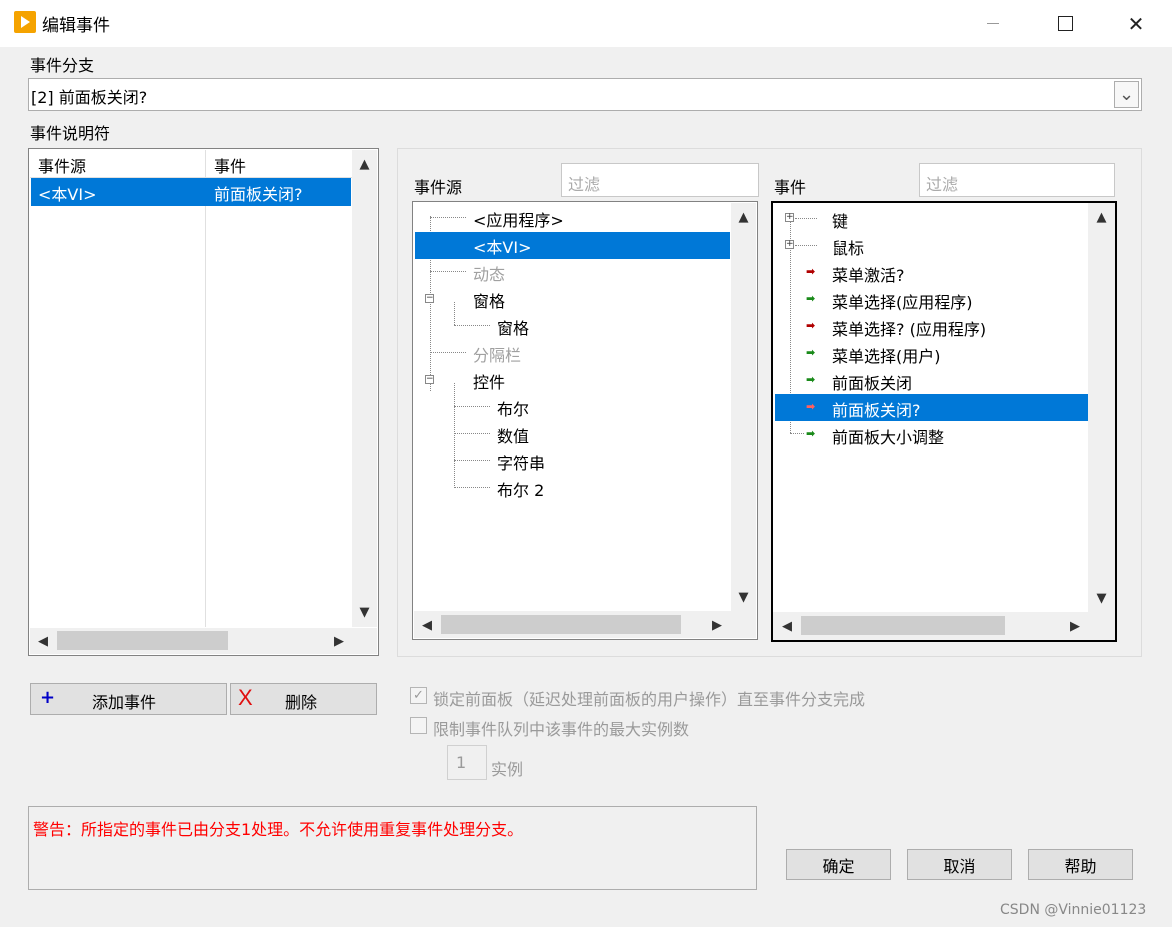 The height and width of the screenshot is (927, 1172). I want to click on plus-icon: +, so click(48, 697).